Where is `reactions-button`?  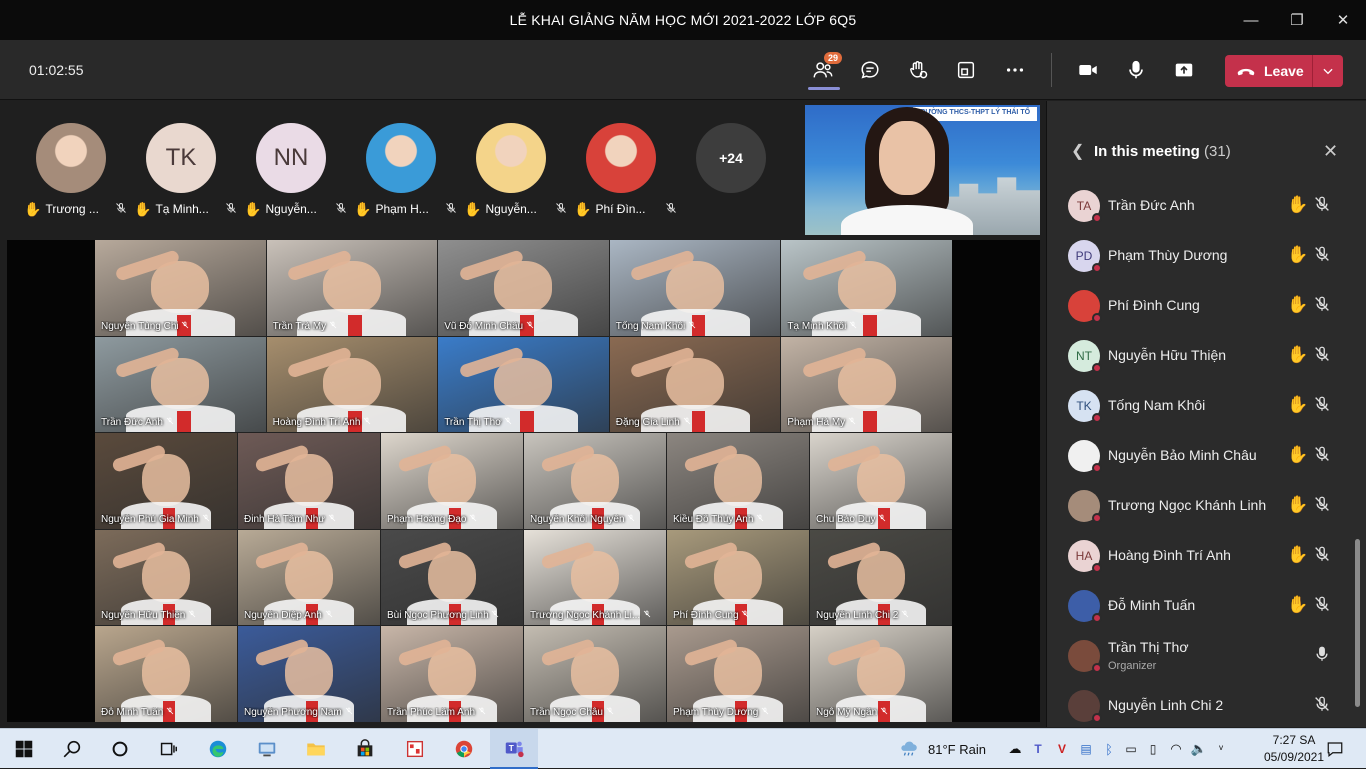 reactions-button is located at coordinates (918, 70).